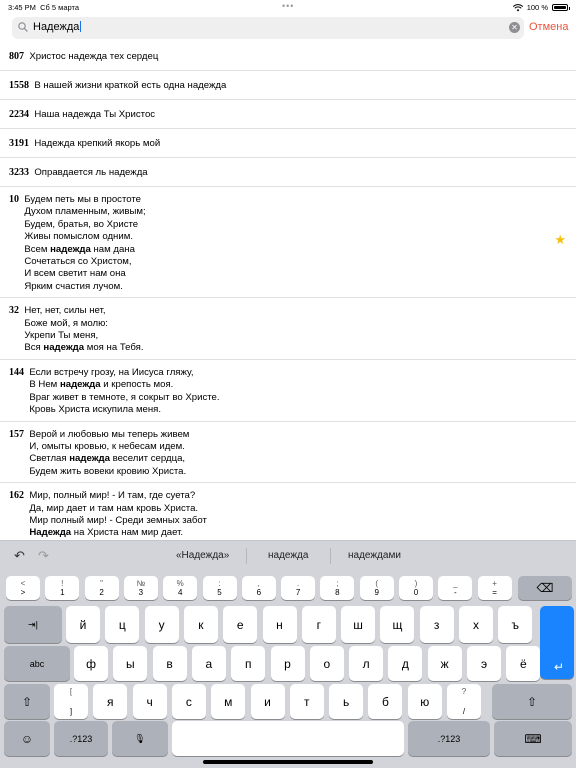 Image resolution: width=576 pixels, height=768 pixels. I want to click on key-label: ⇥|, so click(33, 624).